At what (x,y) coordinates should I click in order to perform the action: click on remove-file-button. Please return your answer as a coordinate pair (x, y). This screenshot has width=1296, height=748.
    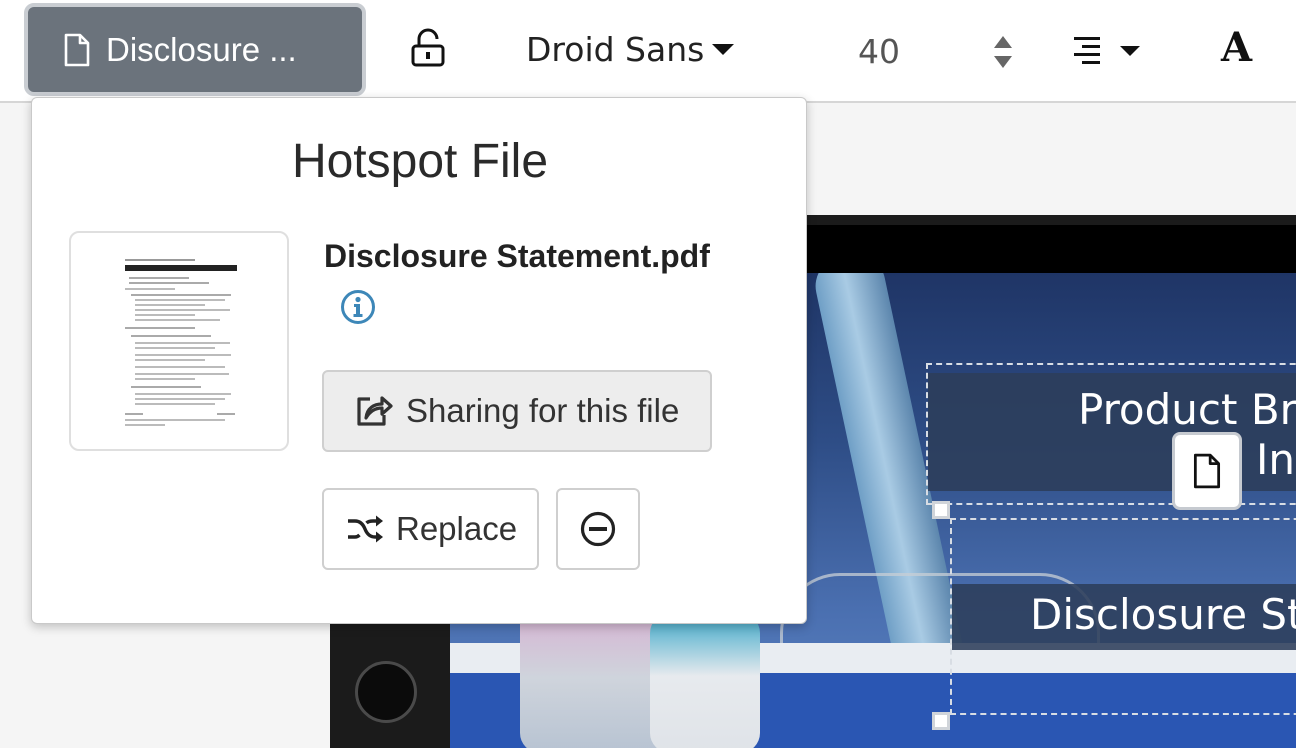
    Looking at the image, I should click on (598, 529).